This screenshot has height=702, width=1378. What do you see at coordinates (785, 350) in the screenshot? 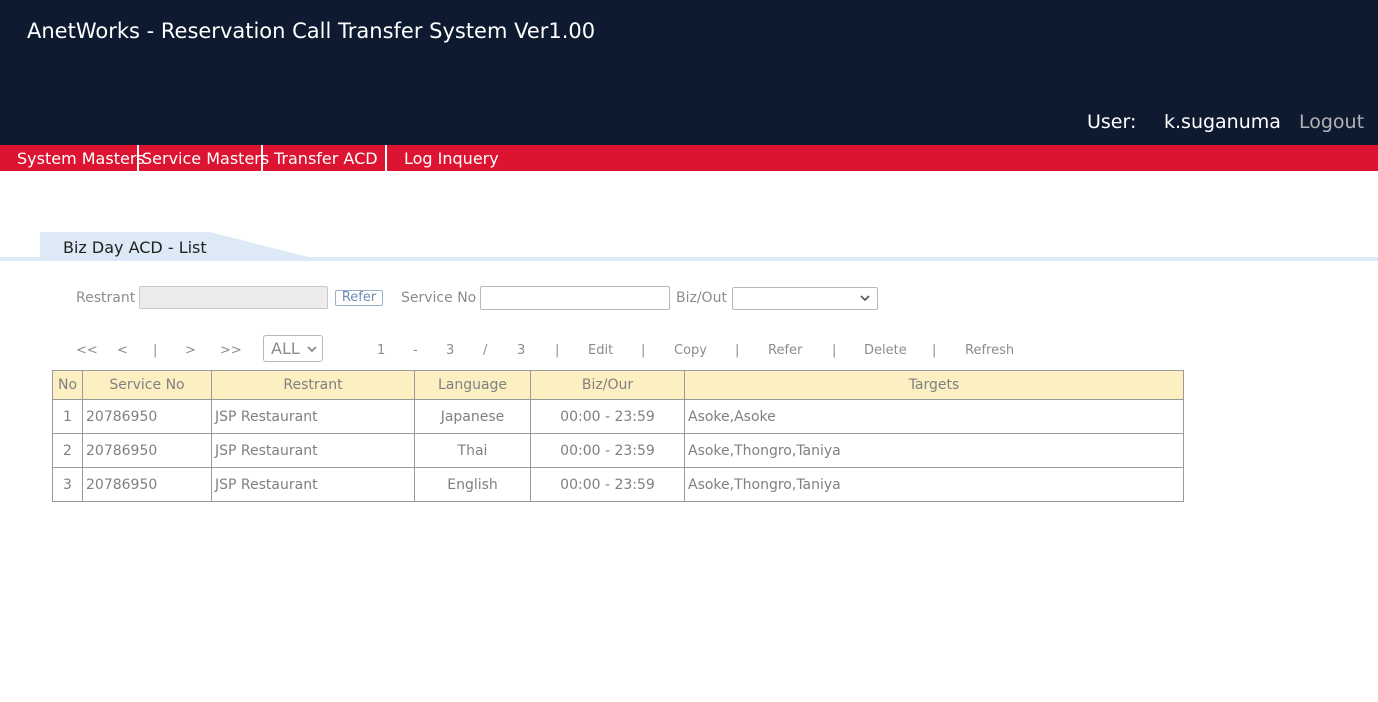
I see `refer-button: Refer` at bounding box center [785, 350].